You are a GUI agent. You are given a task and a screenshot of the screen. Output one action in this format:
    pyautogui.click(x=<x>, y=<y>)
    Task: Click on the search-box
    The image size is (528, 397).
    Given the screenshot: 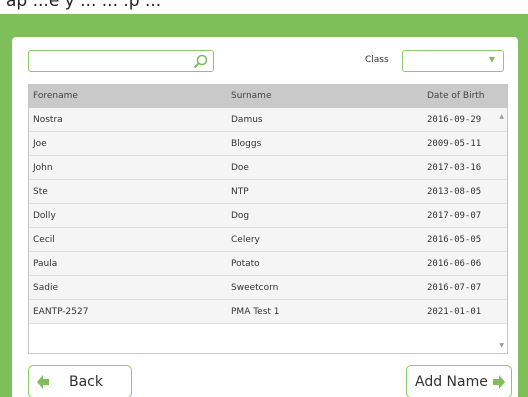 What is the action you would take?
    pyautogui.click(x=121, y=61)
    